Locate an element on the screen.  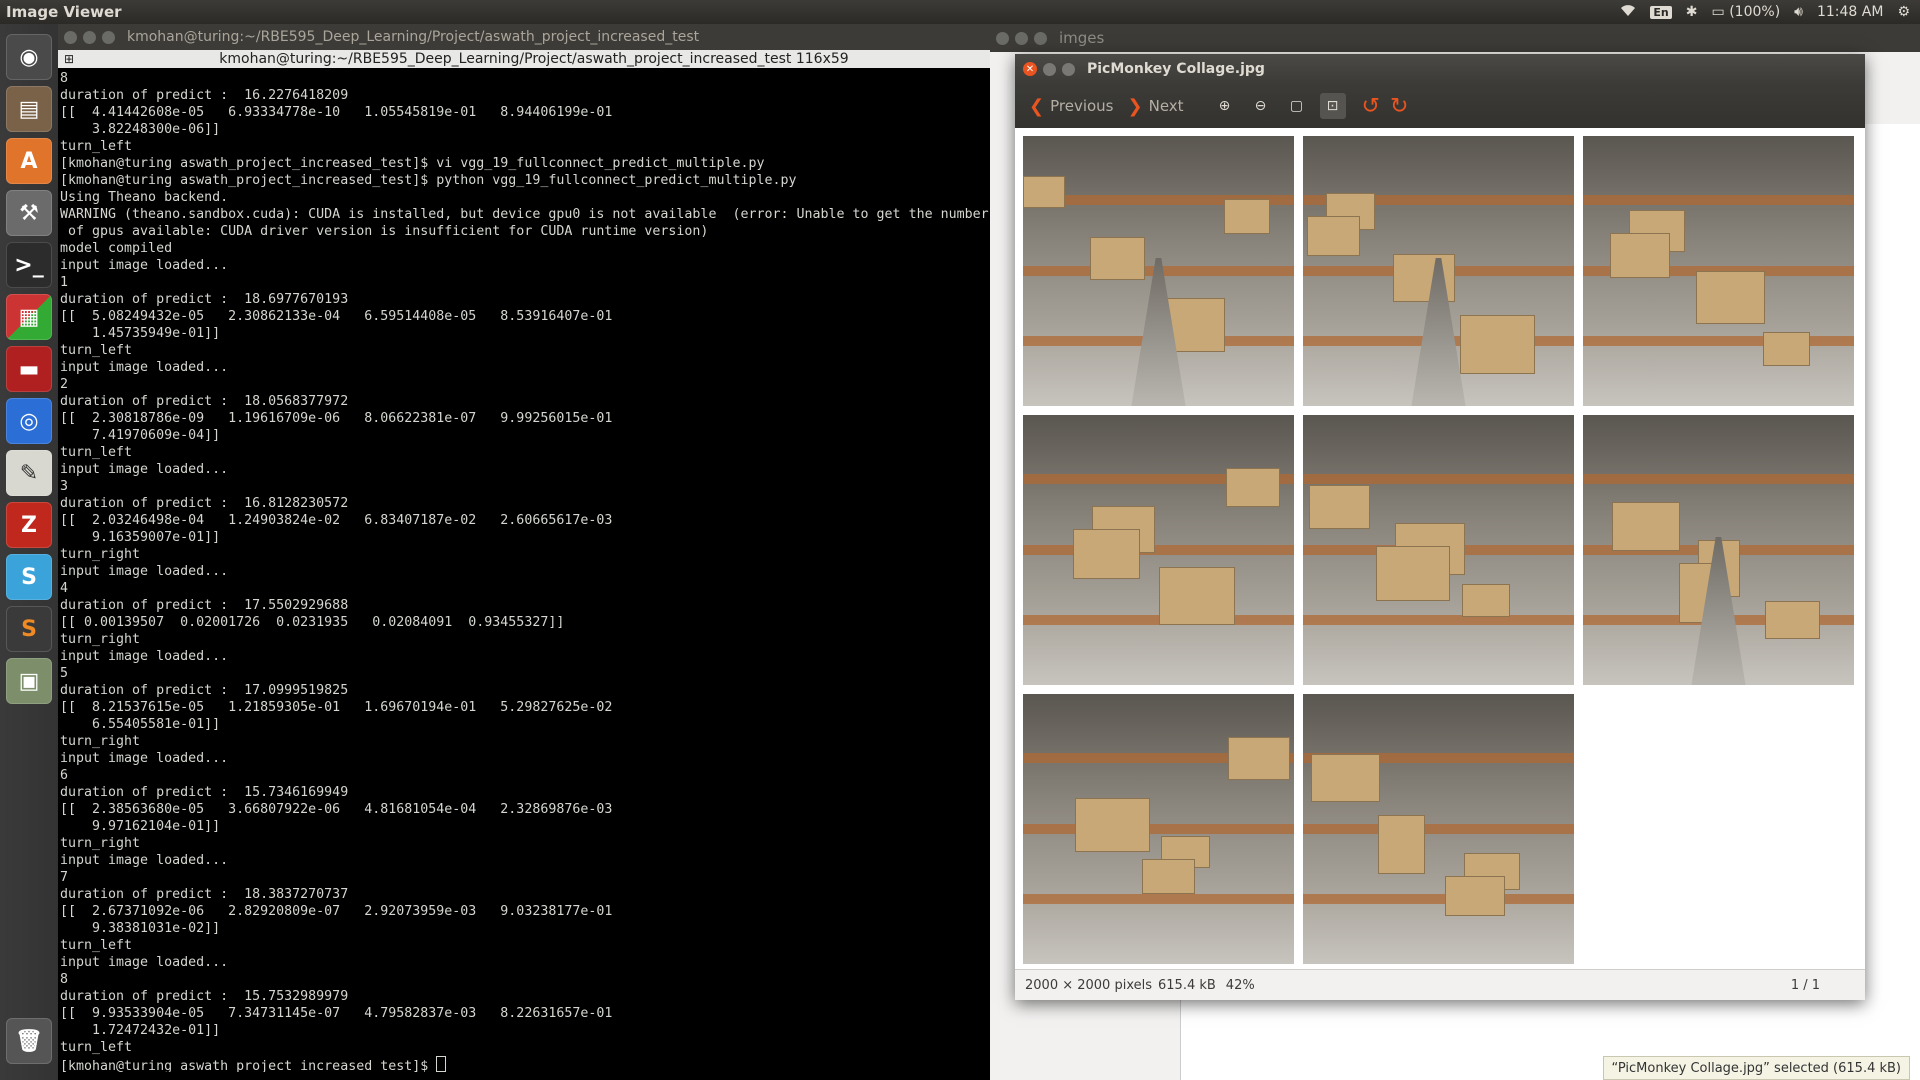
workspace-switcher-icon: ▦ is located at coordinates (29, 317).